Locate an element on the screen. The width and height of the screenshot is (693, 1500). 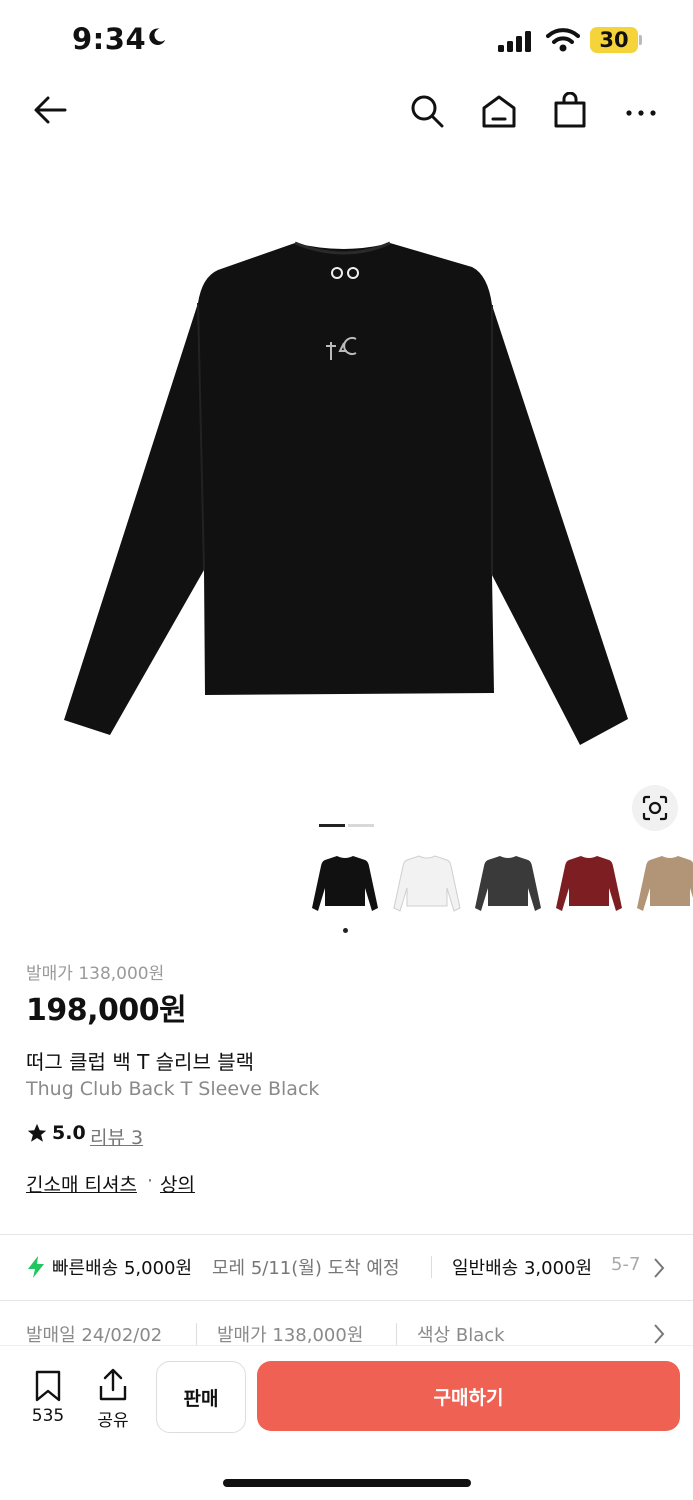
search-icon is located at coordinates (427, 111).